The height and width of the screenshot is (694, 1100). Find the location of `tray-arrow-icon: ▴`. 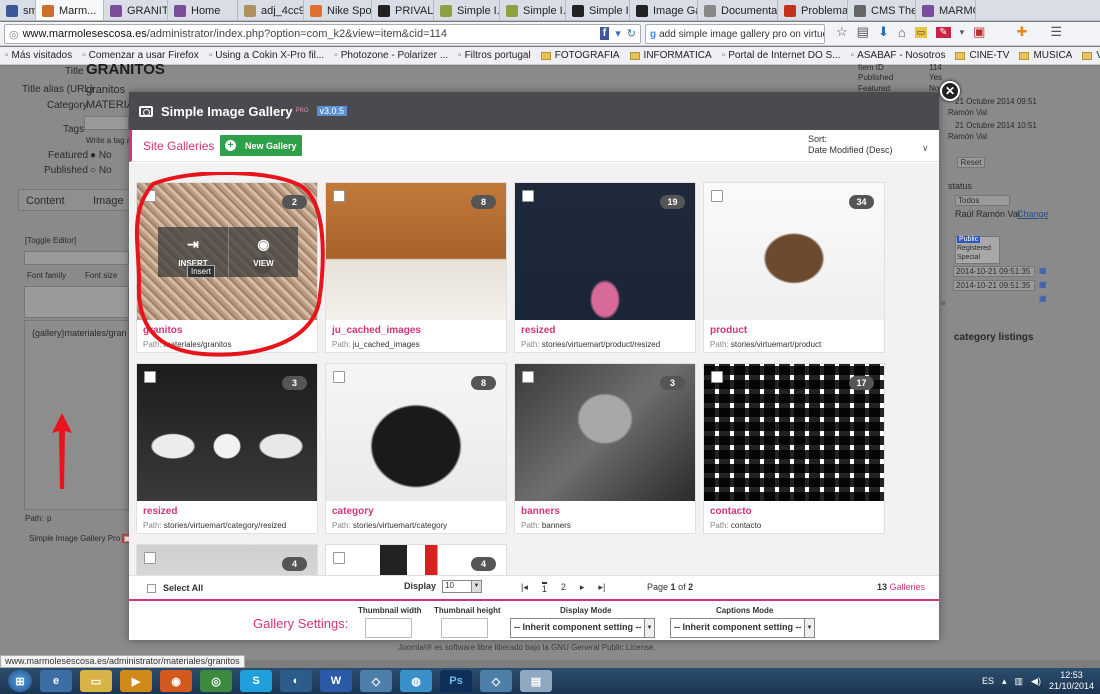

tray-arrow-icon: ▴ is located at coordinates (1004, 681).